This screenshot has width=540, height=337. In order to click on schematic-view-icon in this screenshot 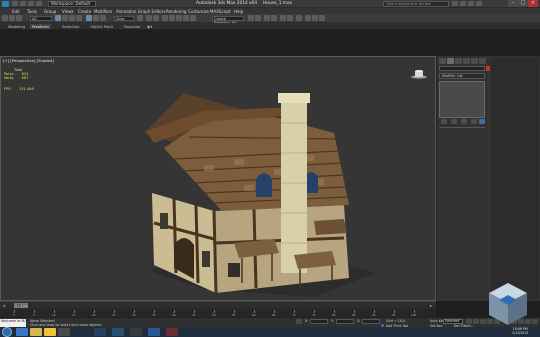, I will do `click(290, 18)`.